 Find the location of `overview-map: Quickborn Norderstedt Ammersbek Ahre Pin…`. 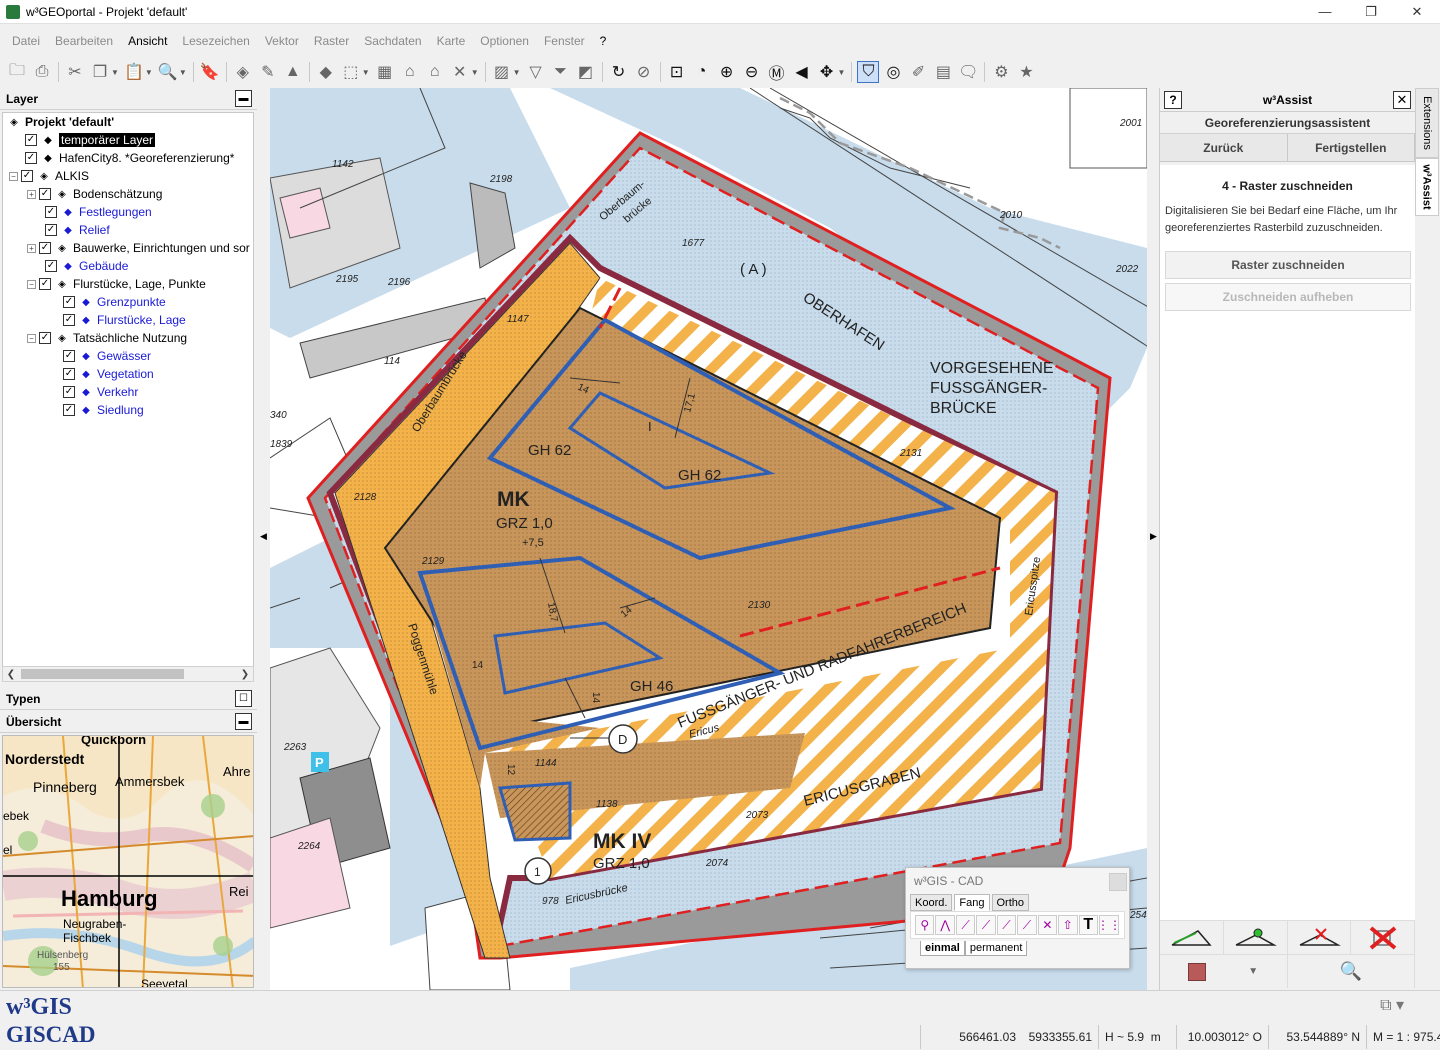

overview-map: Quickborn Norderstedt Ammersbek Ahre Pin… is located at coordinates (128, 861).